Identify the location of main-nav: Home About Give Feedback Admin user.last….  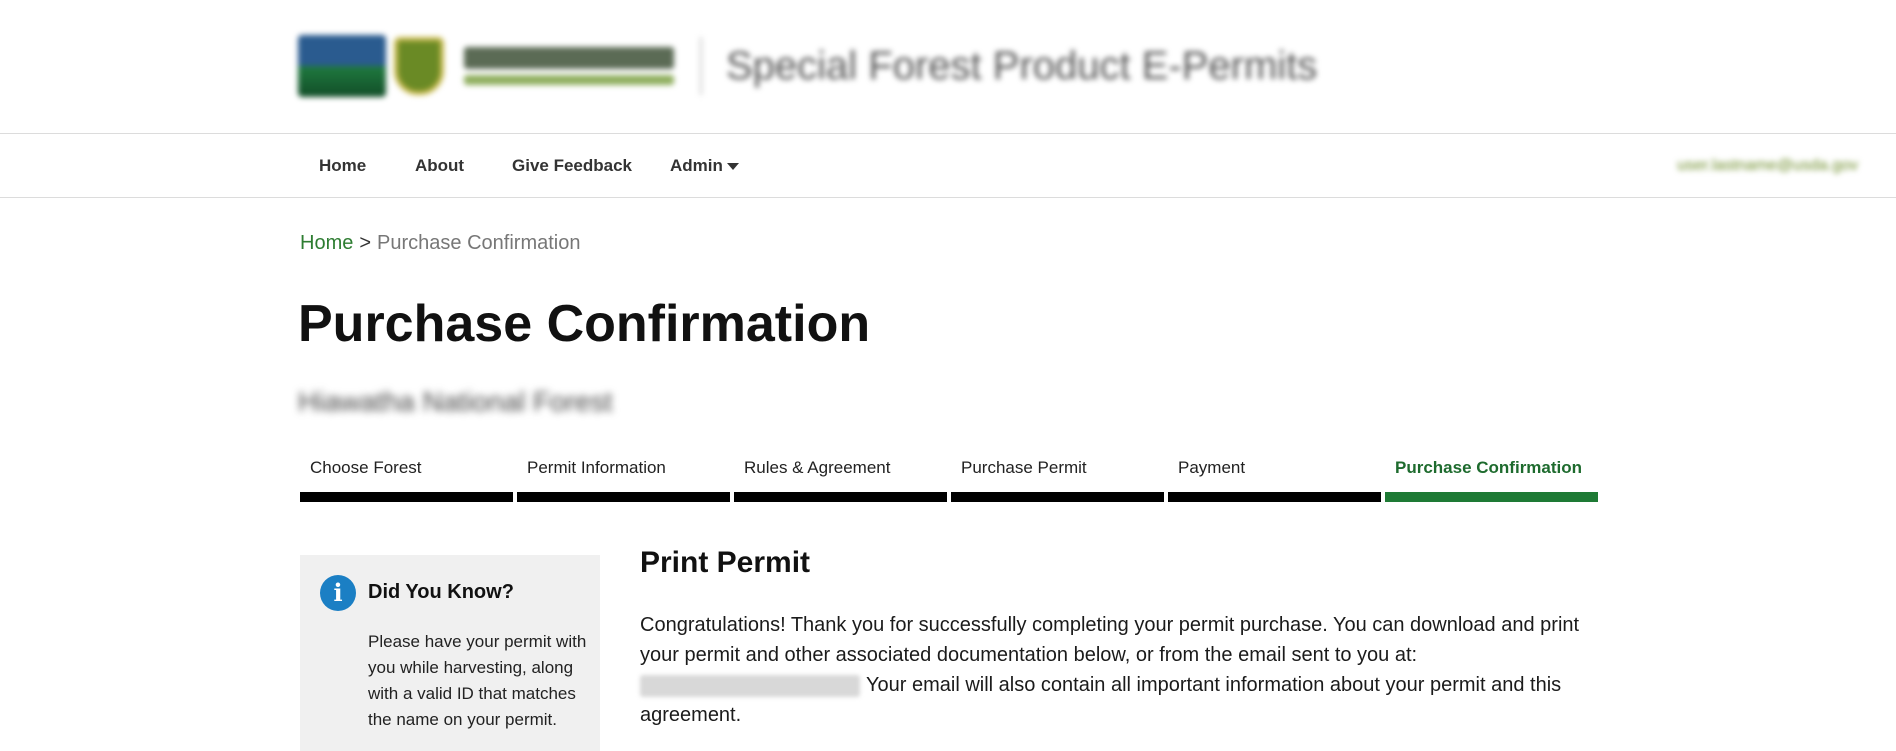
(948, 166).